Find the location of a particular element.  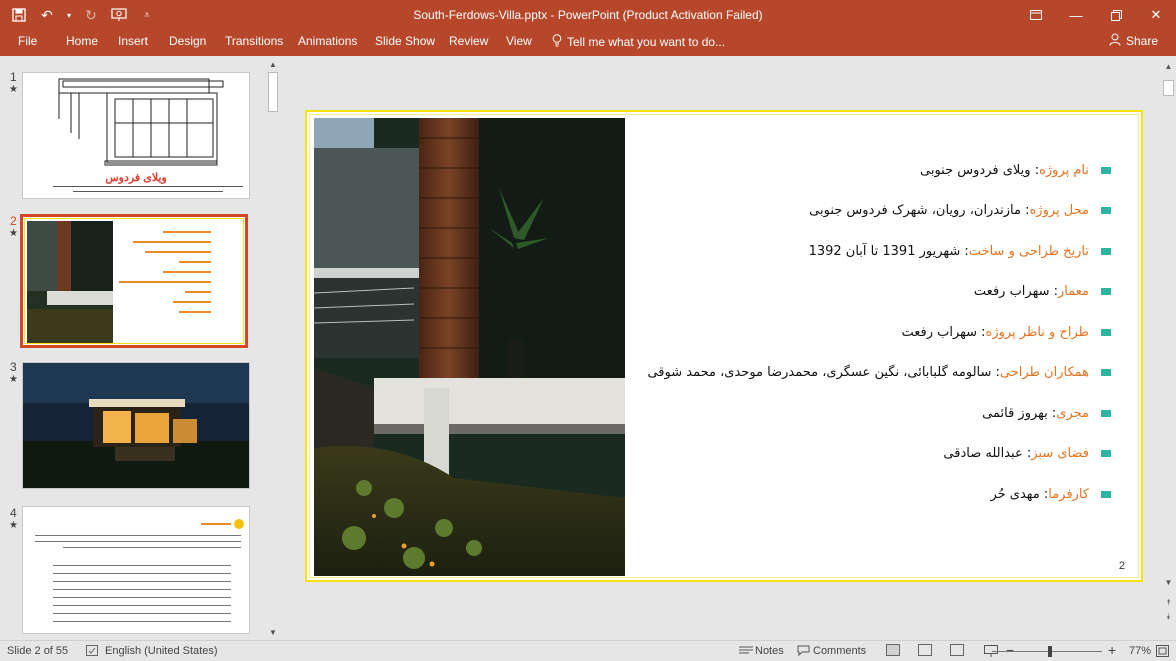

restore-icon is located at coordinates (1116, 15).